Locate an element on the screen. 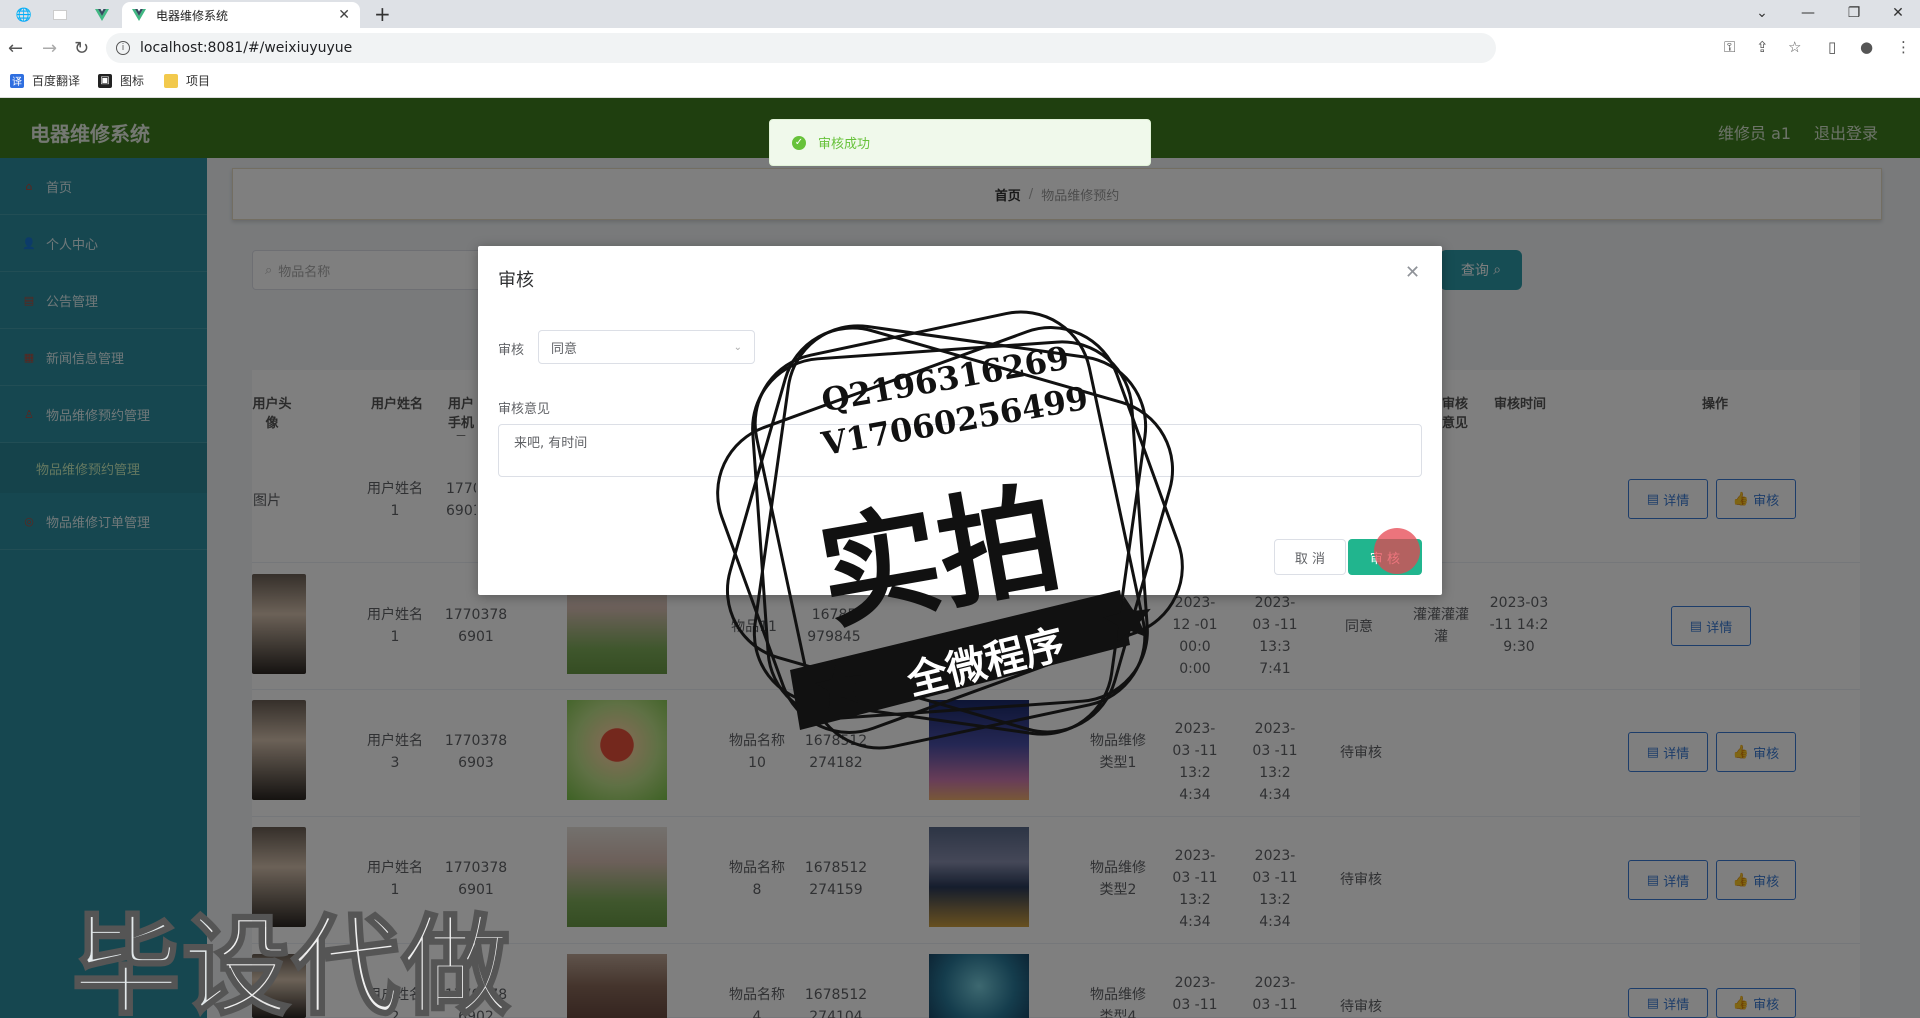 The width and height of the screenshot is (1920, 1018). cancel-label: 取 消 is located at coordinates (1310, 559).